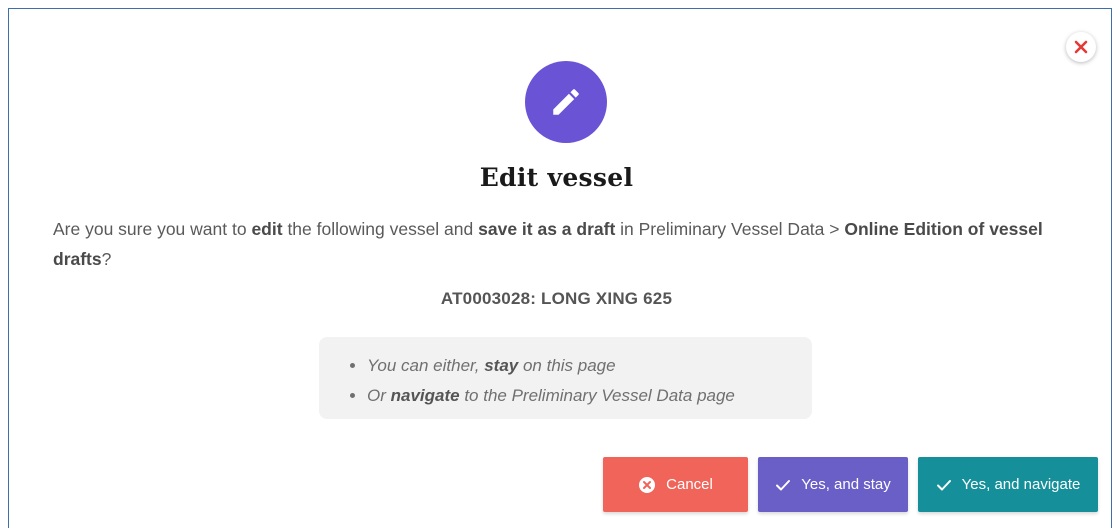 This screenshot has height=528, width=1113. Describe the element at coordinates (152, 229) in the screenshot. I see `message-text: Are you sure you want to` at that location.